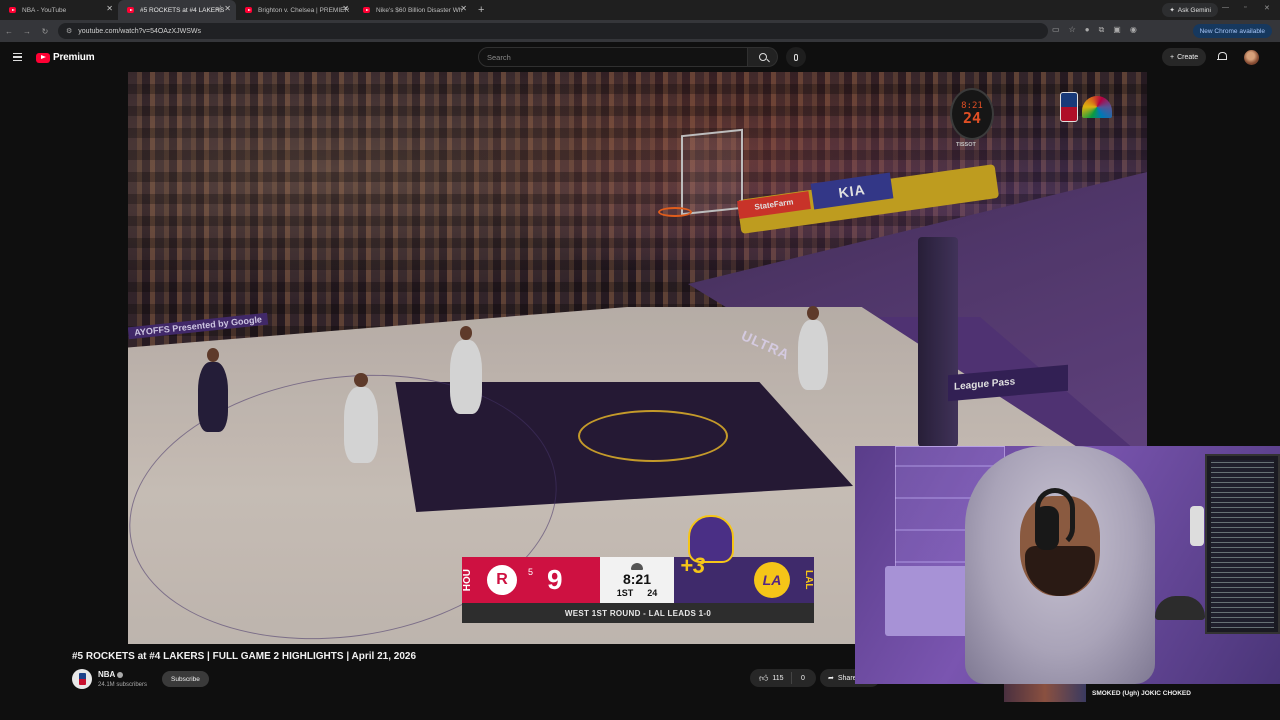 The image size is (1280, 720). What do you see at coordinates (43, 57) in the screenshot?
I see `youtube-play-icon` at bounding box center [43, 57].